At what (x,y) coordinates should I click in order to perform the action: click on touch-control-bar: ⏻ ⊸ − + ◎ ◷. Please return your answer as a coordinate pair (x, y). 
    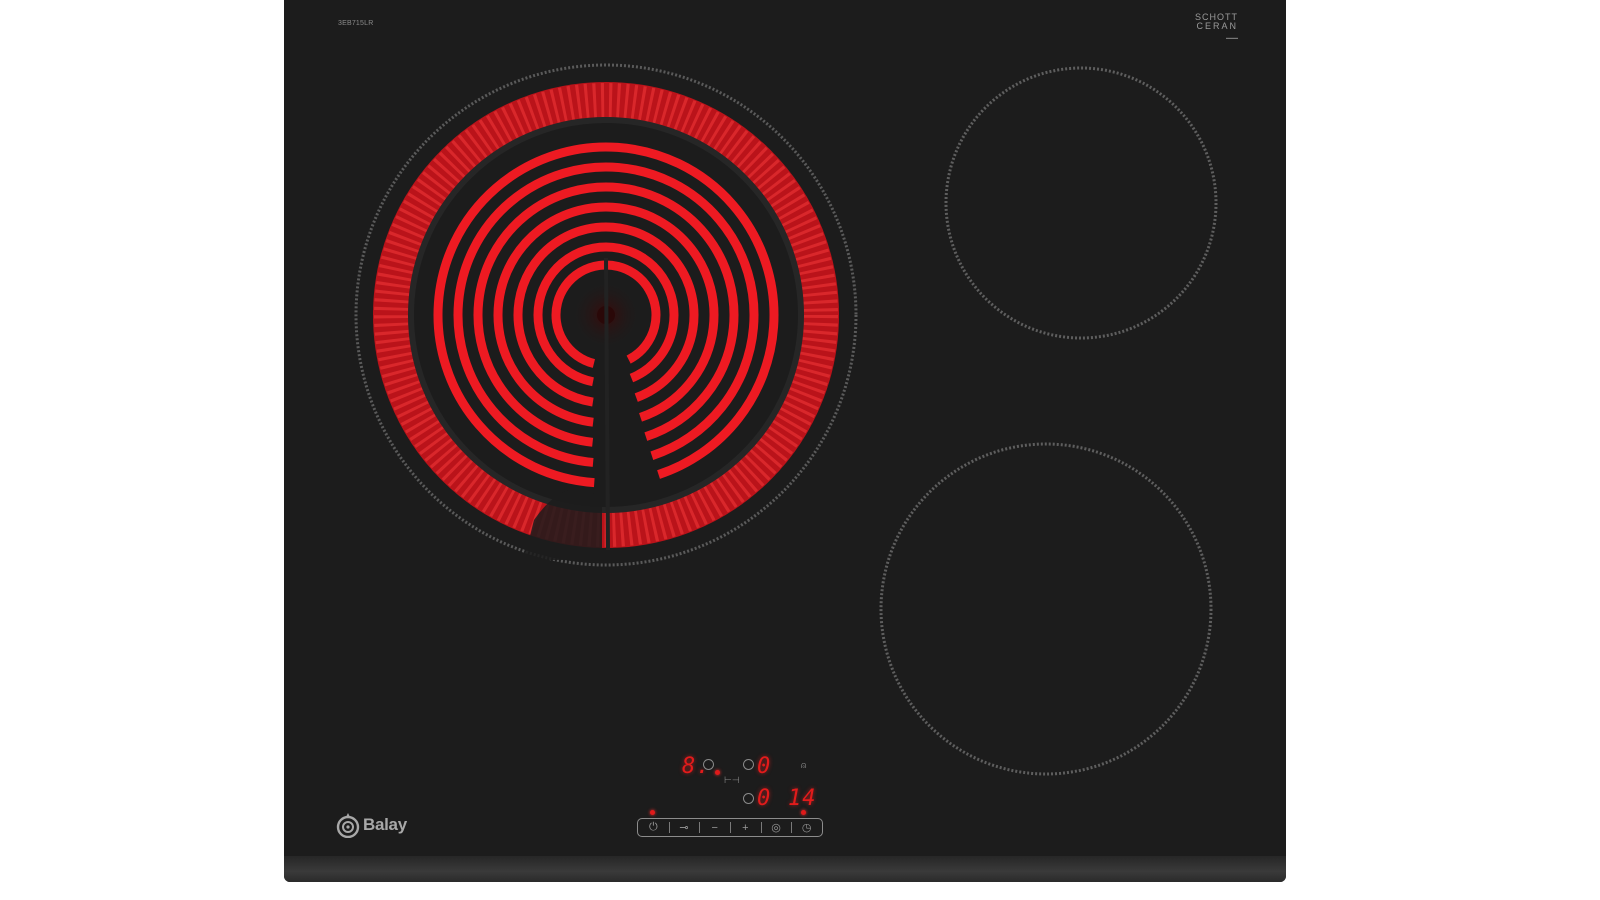
    Looking at the image, I should click on (730, 827).